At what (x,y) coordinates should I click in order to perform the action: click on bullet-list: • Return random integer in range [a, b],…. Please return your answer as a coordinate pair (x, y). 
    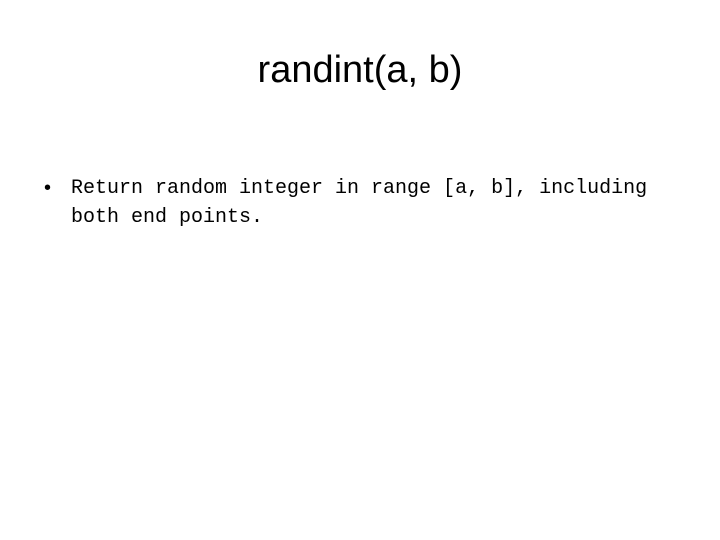
    Looking at the image, I should click on (364, 203).